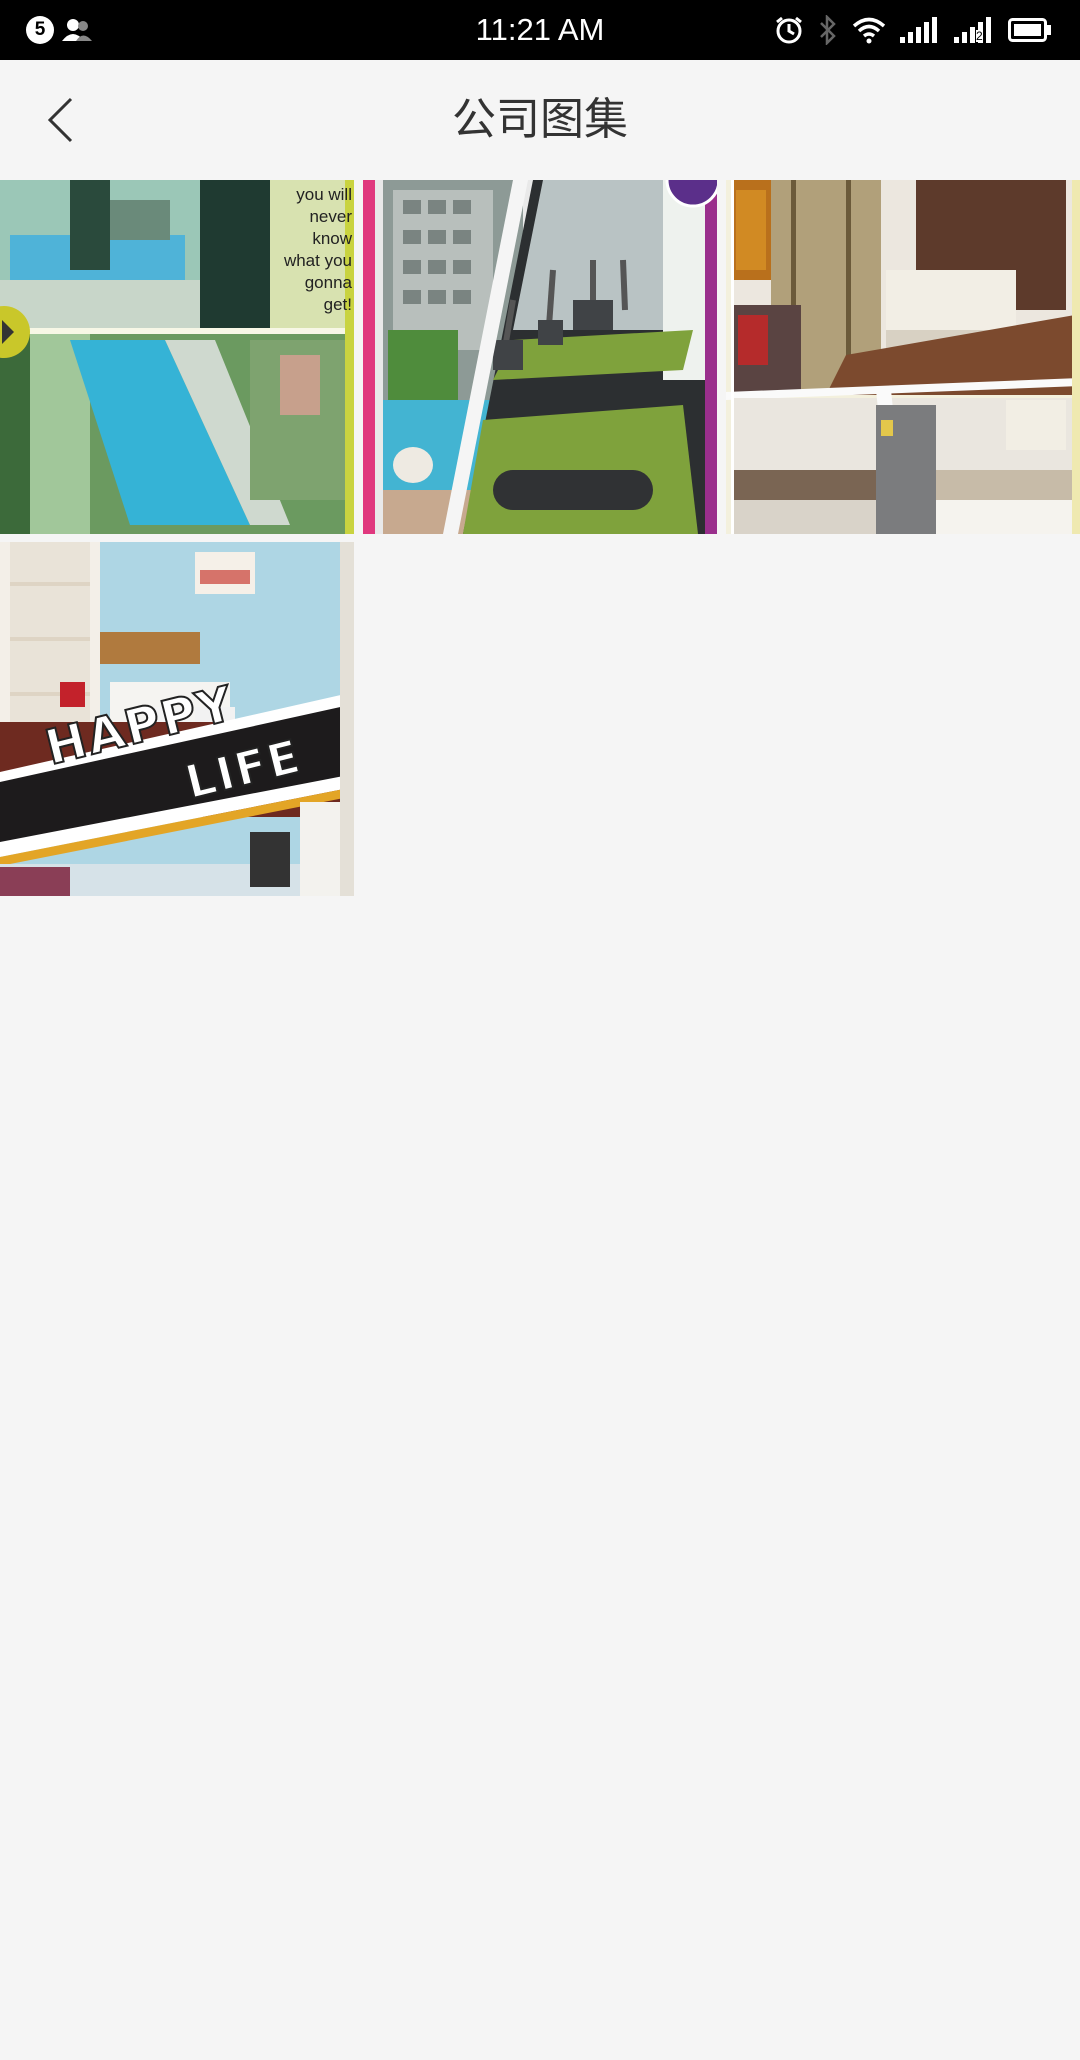 The width and height of the screenshot is (1080, 2060). I want to click on app-bar: 公司图集, so click(540, 120).